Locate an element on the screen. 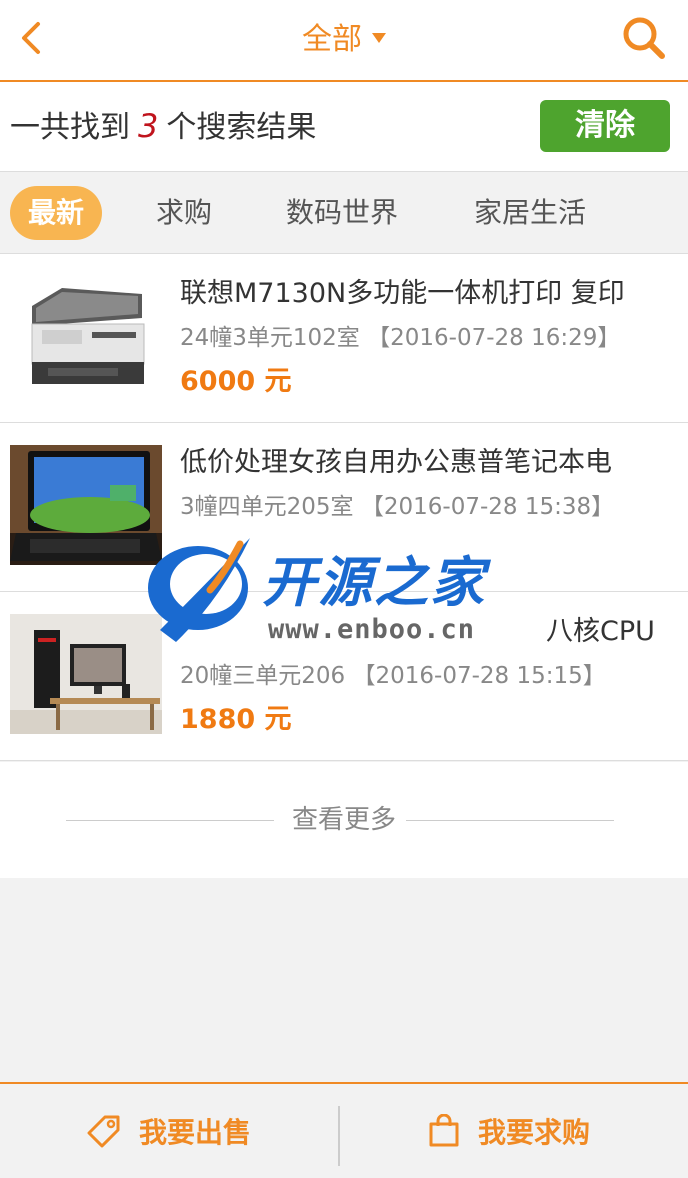 Image resolution: width=688 pixels, height=1178 pixels. load-more-area: 查看更多 is located at coordinates (344, 820).